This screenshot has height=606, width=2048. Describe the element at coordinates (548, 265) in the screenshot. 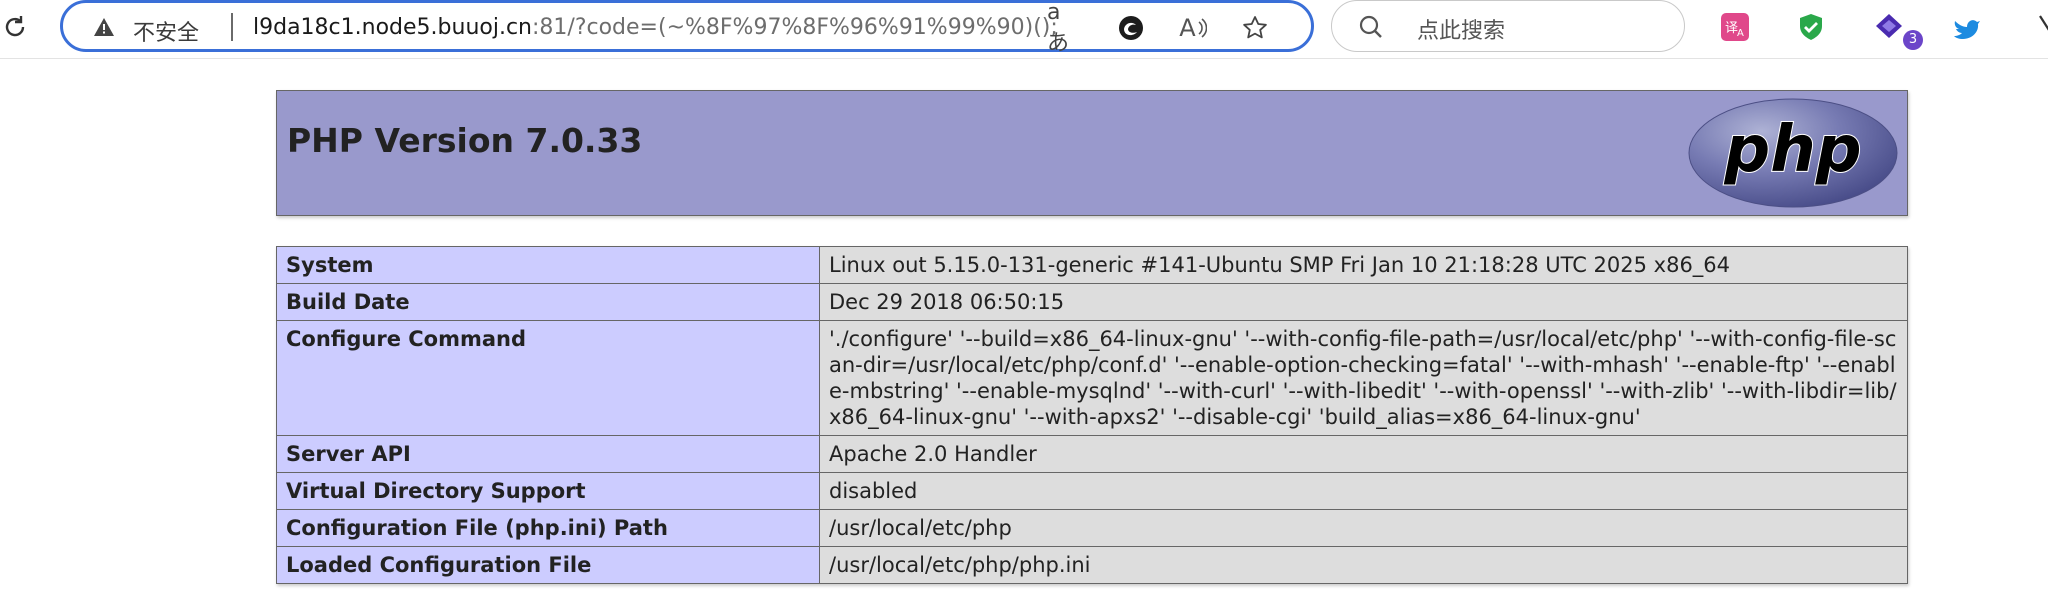

I see `row-key: System` at that location.